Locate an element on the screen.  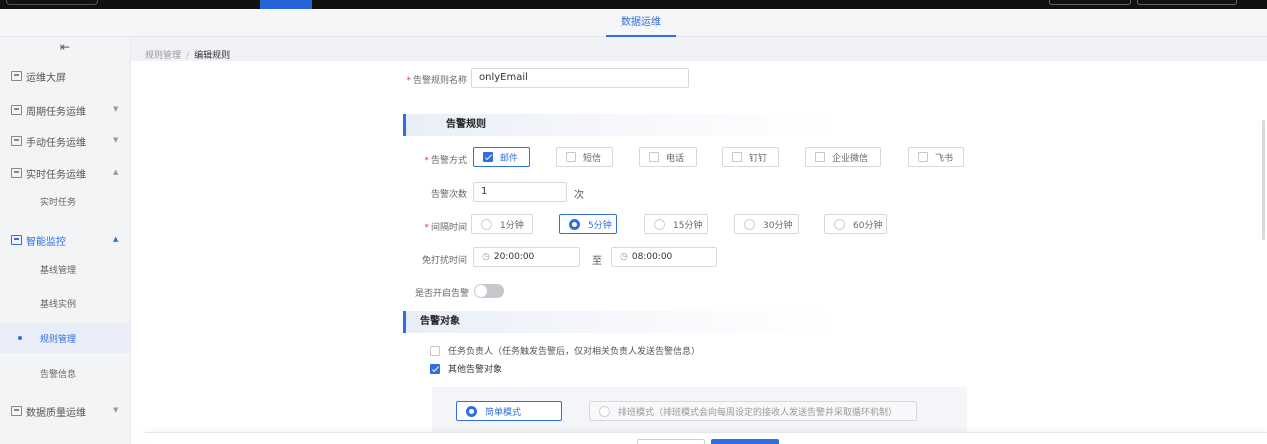
footer-bar is located at coordinates (706, 438).